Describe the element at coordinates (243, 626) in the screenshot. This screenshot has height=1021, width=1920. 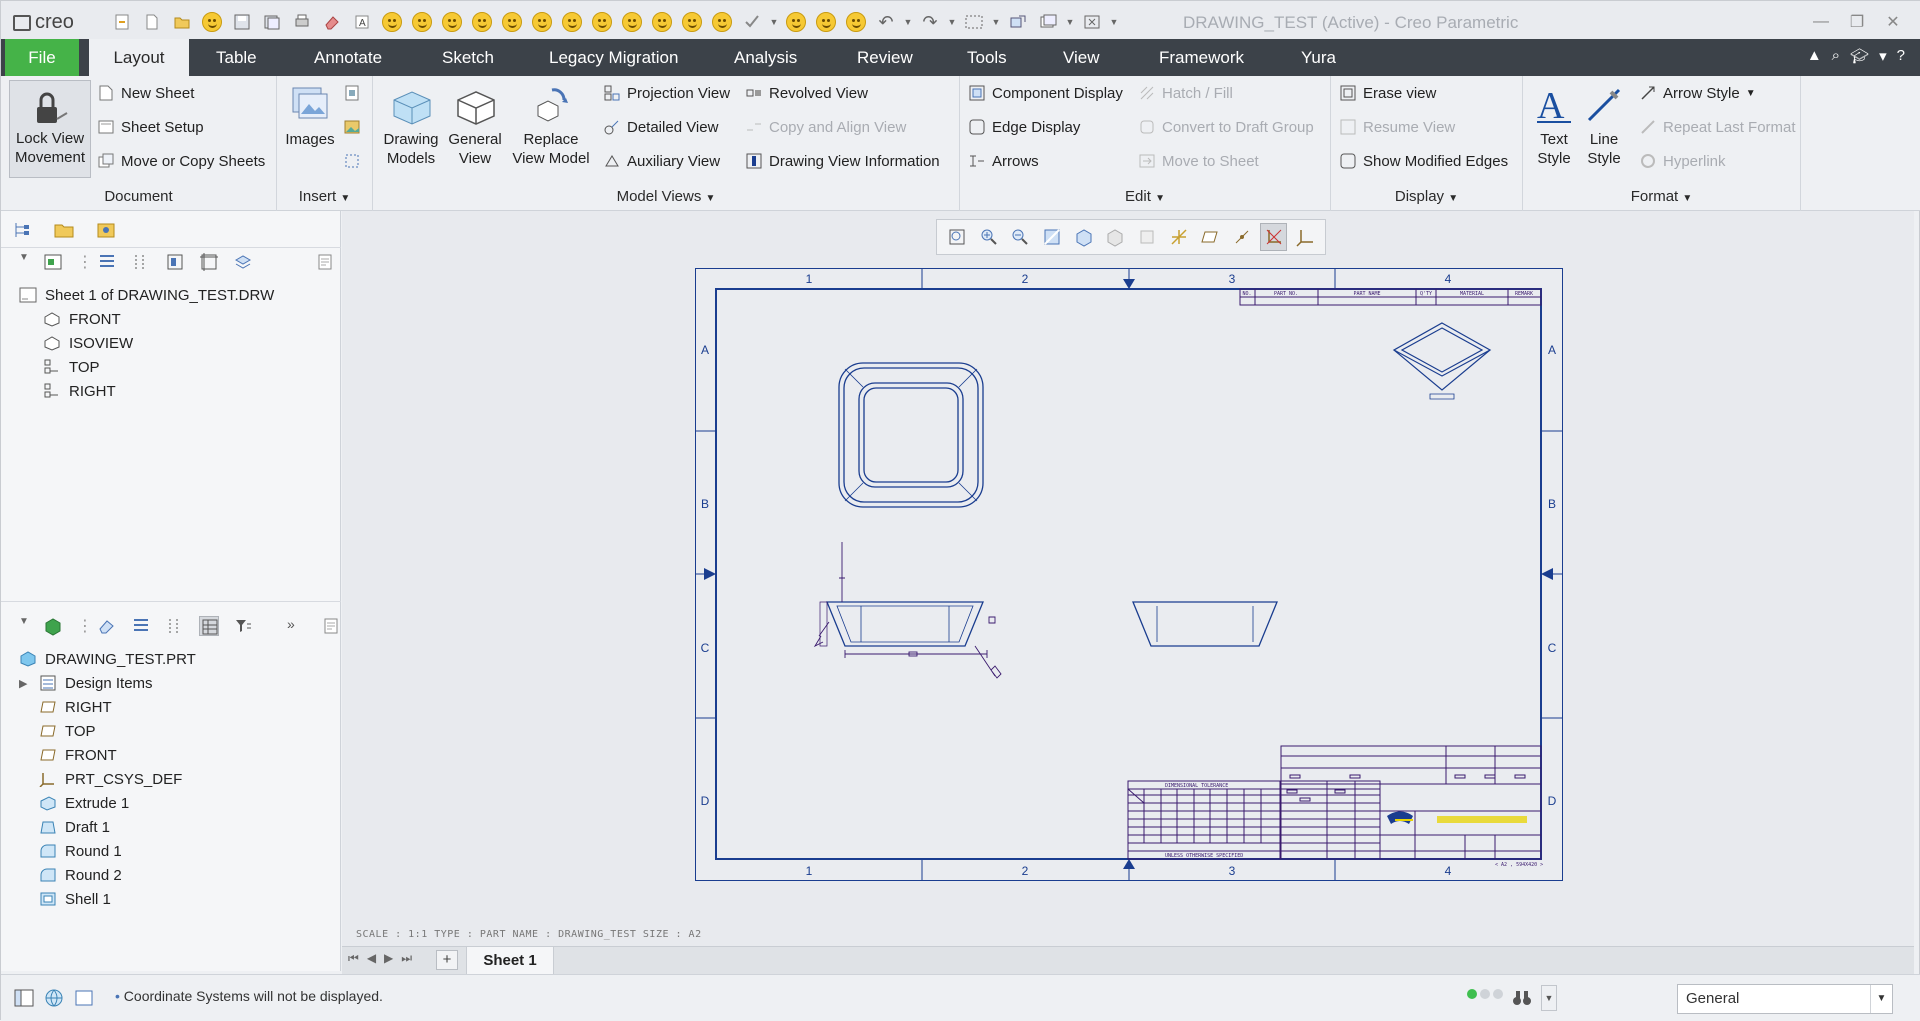
I see `filter-icon` at that location.